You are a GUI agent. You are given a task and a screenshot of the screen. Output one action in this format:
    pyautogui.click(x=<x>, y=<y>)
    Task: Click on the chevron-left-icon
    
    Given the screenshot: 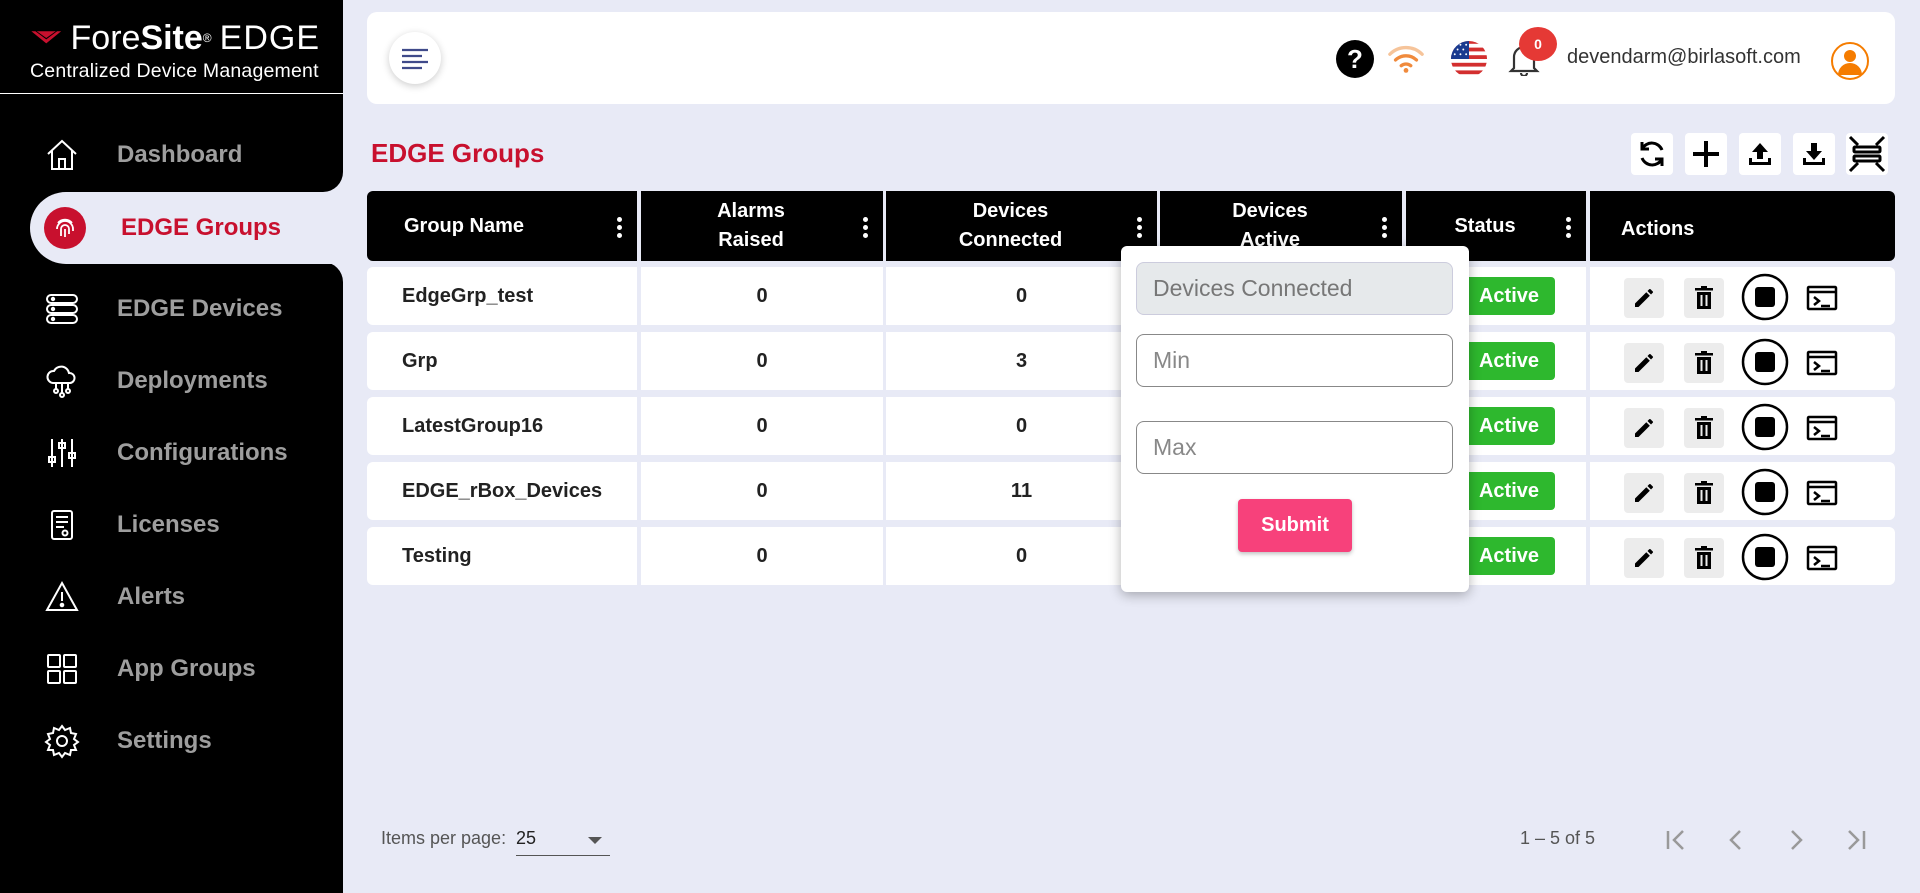 What is the action you would take?
    pyautogui.click(x=1735, y=840)
    